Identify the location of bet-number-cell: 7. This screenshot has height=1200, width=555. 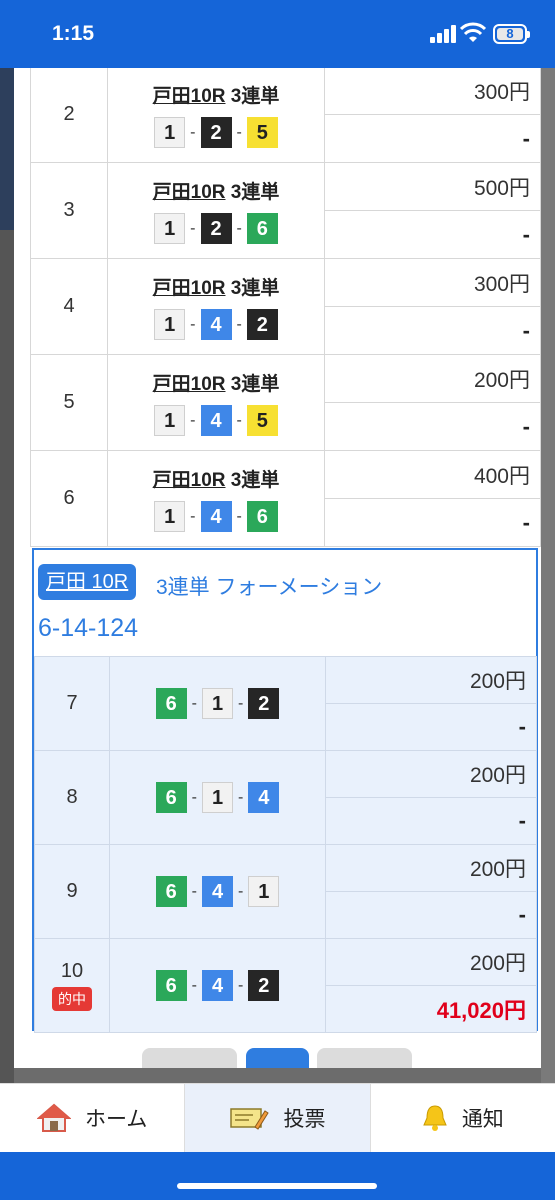
(72, 703).